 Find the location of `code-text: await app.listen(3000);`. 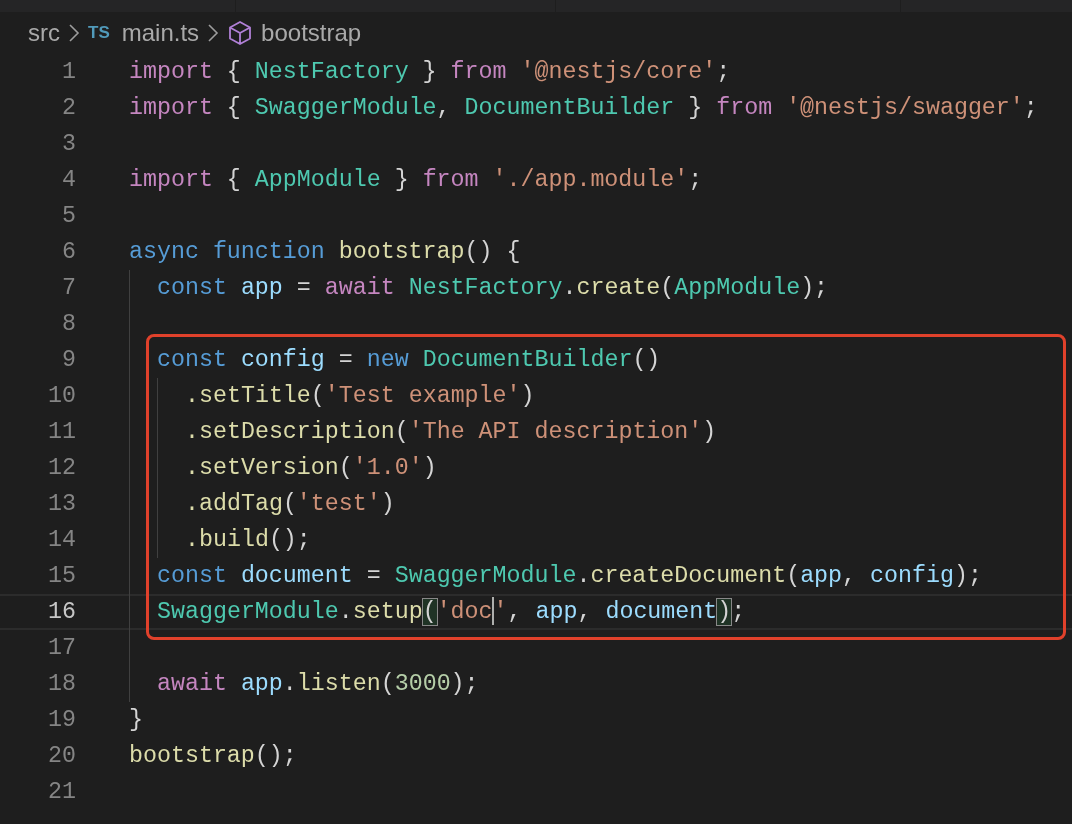

code-text: await app.listen(3000); is located at coordinates (318, 684).